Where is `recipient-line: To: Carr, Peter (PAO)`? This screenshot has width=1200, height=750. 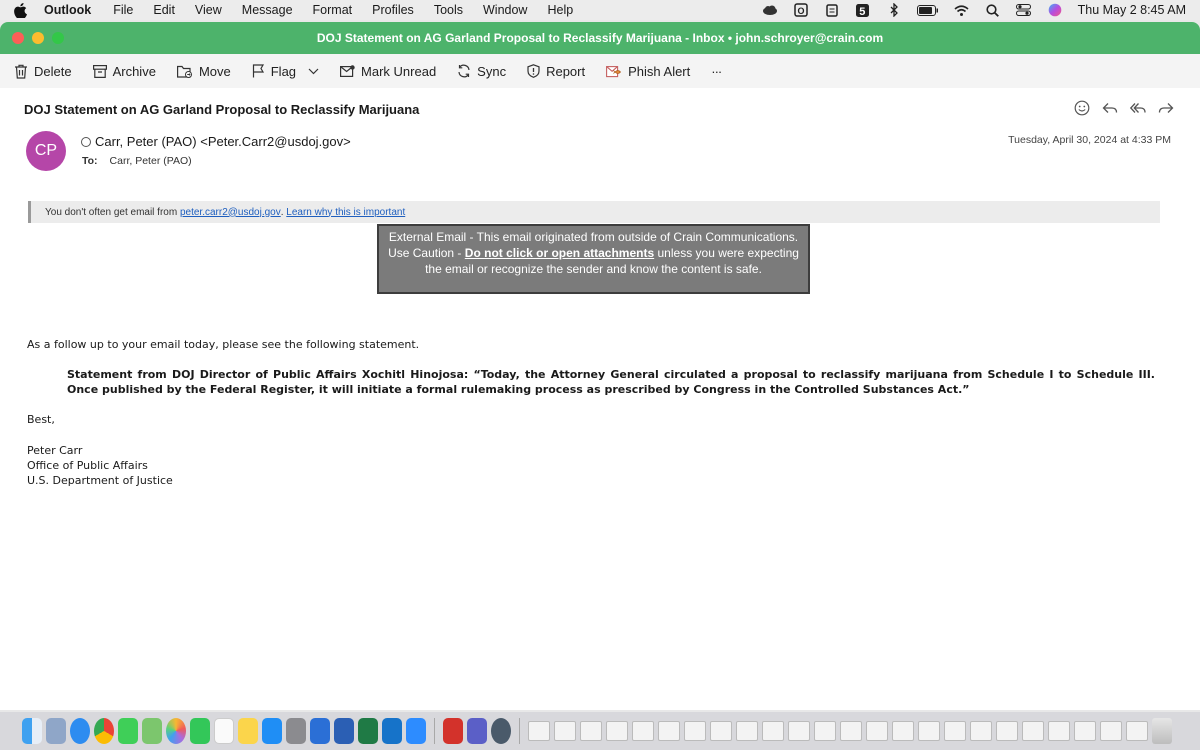 recipient-line: To: Carr, Peter (PAO) is located at coordinates (137, 161).